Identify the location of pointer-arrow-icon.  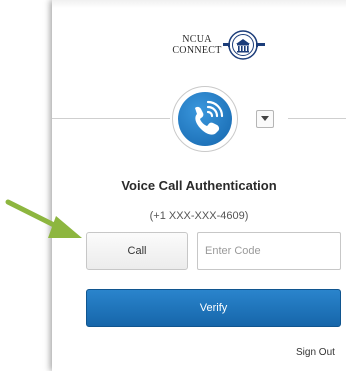
(43, 218).